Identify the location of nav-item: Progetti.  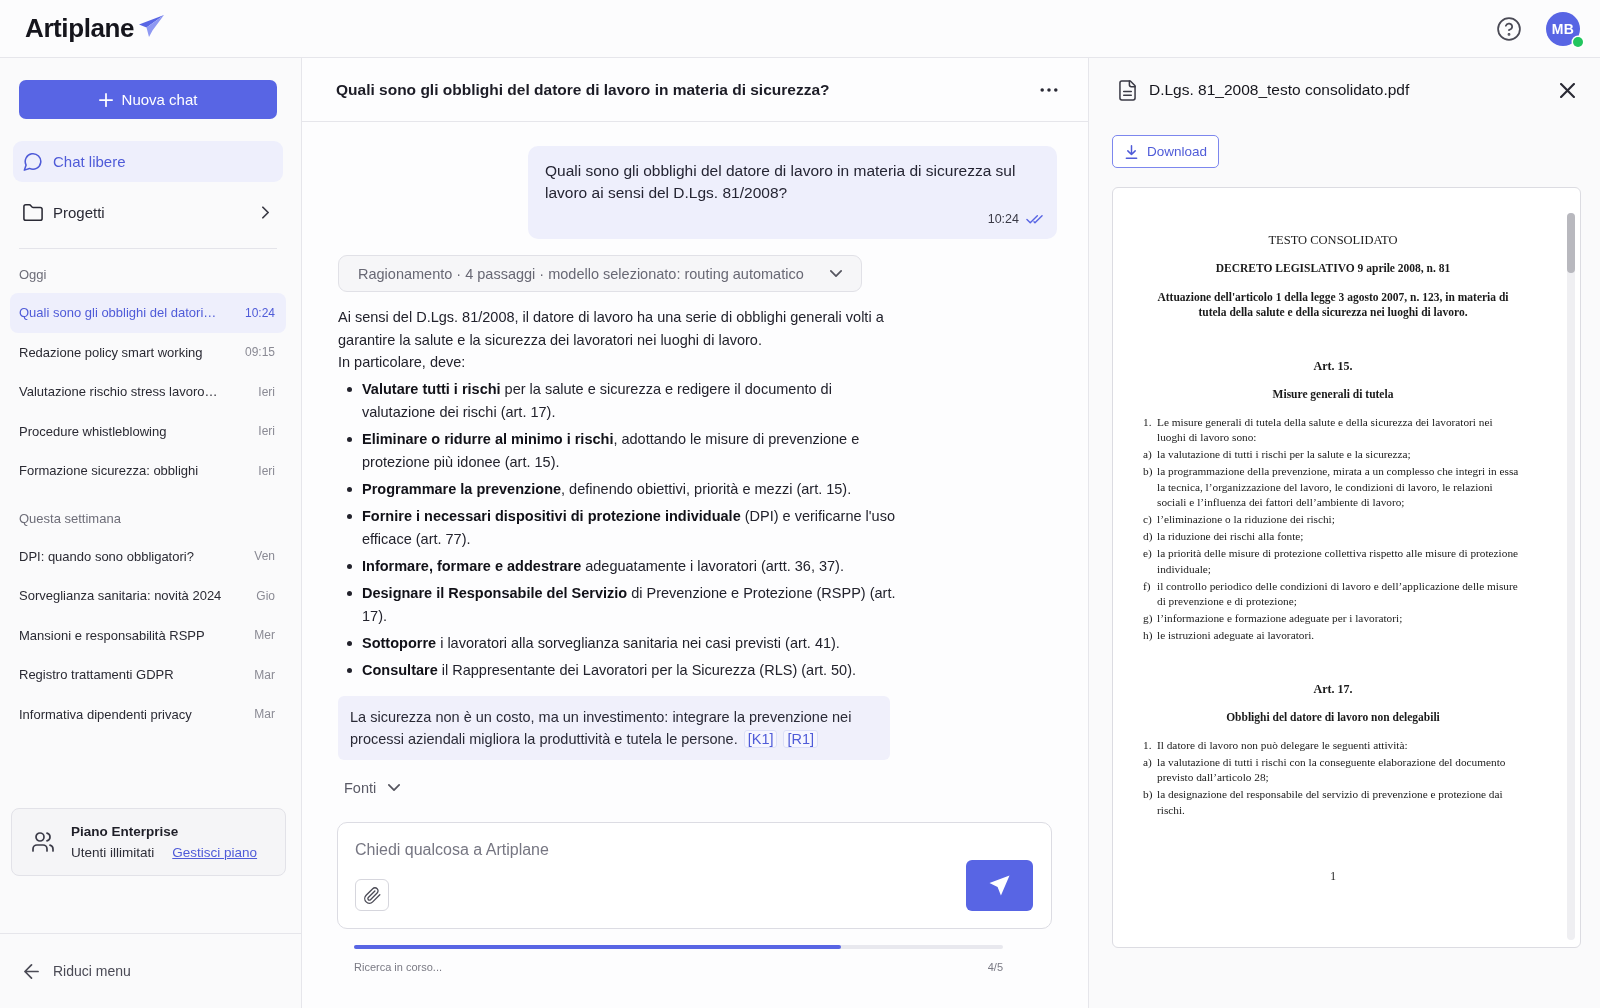
(148, 212).